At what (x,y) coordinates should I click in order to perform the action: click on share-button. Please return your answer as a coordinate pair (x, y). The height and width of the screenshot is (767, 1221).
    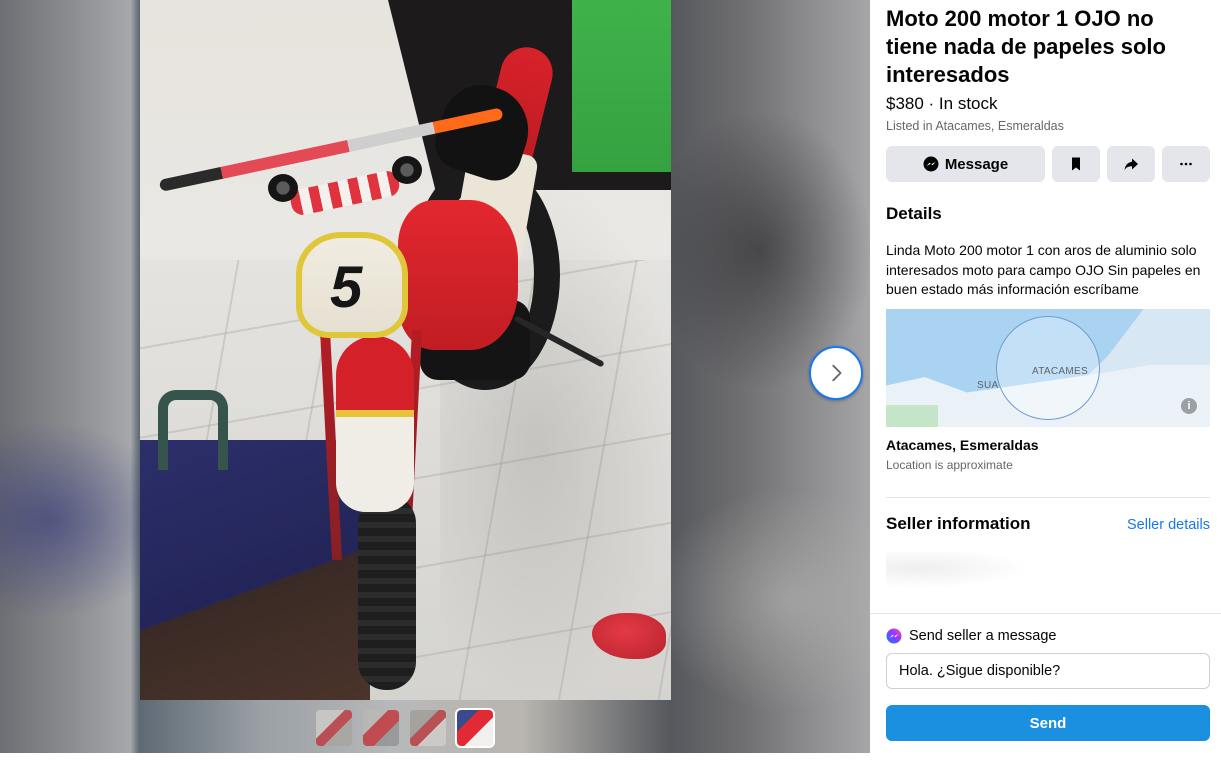
    Looking at the image, I should click on (1131, 164).